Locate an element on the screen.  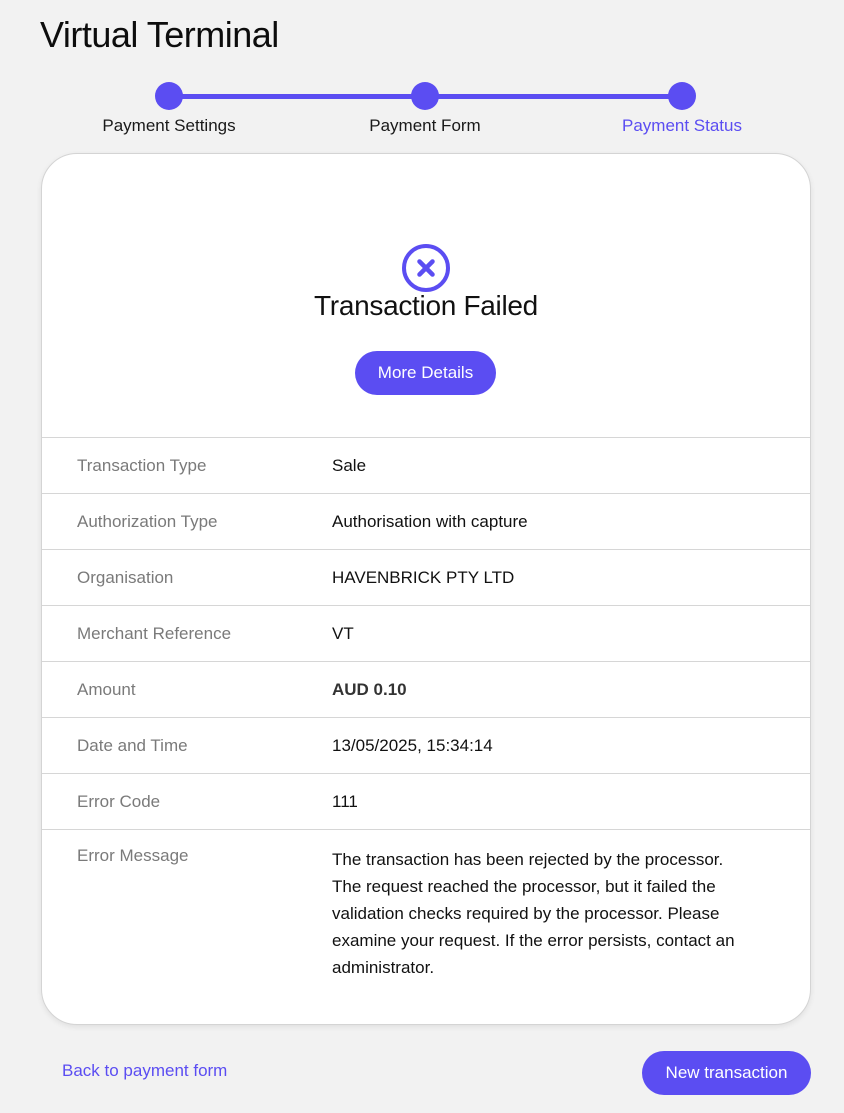
detail-value: 111 is located at coordinates (345, 801).